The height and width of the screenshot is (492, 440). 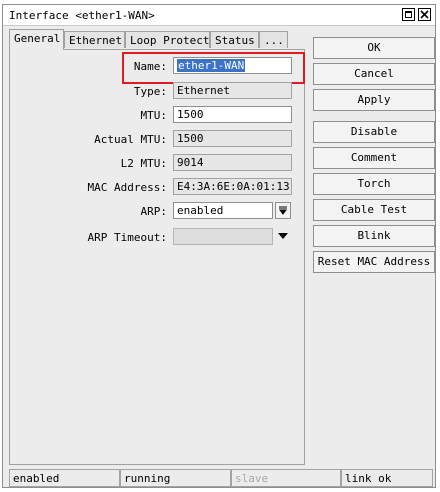 What do you see at coordinates (127, 237) in the screenshot?
I see `arp-timeout-label: ARP Timeout:` at bounding box center [127, 237].